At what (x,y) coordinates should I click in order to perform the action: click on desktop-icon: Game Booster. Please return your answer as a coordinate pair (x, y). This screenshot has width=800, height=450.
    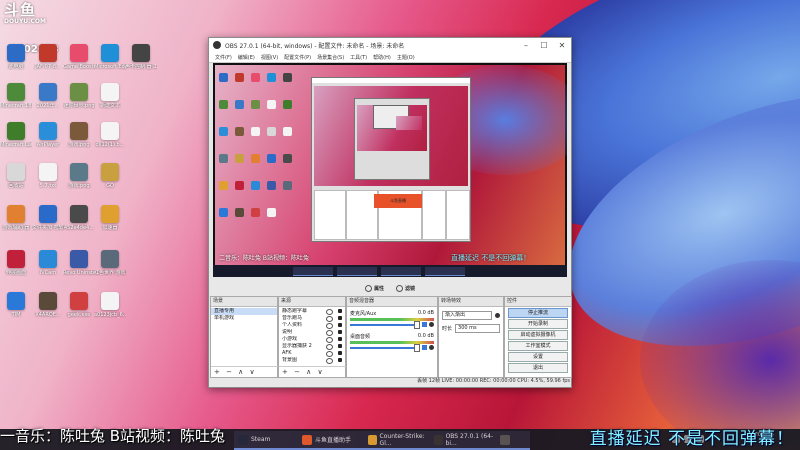
    Looking at the image, I should click on (79, 61).